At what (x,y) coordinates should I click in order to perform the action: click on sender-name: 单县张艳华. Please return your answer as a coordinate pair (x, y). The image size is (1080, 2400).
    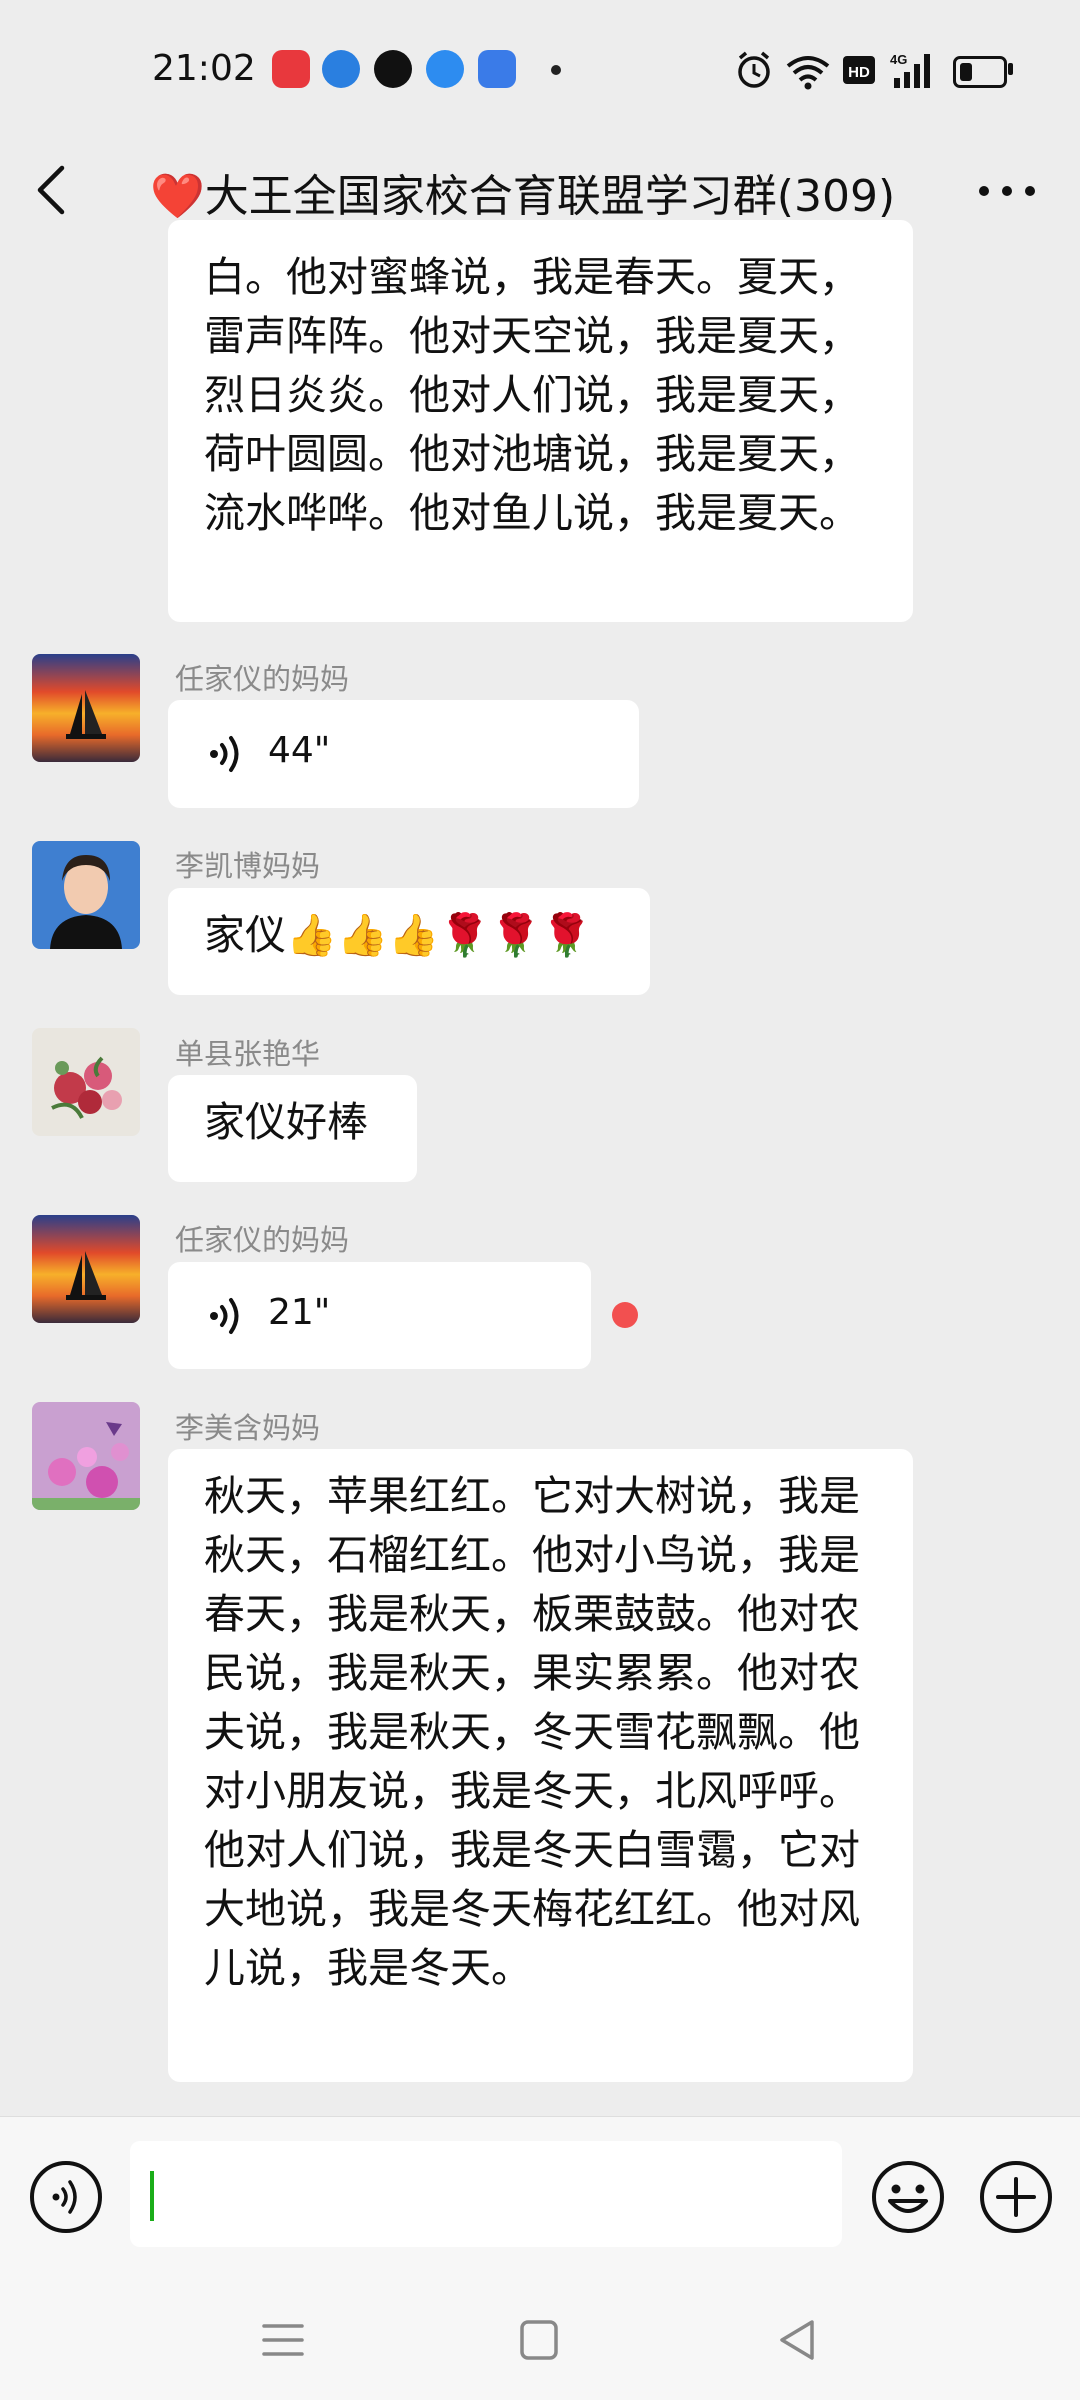
    Looking at the image, I should click on (248, 1054).